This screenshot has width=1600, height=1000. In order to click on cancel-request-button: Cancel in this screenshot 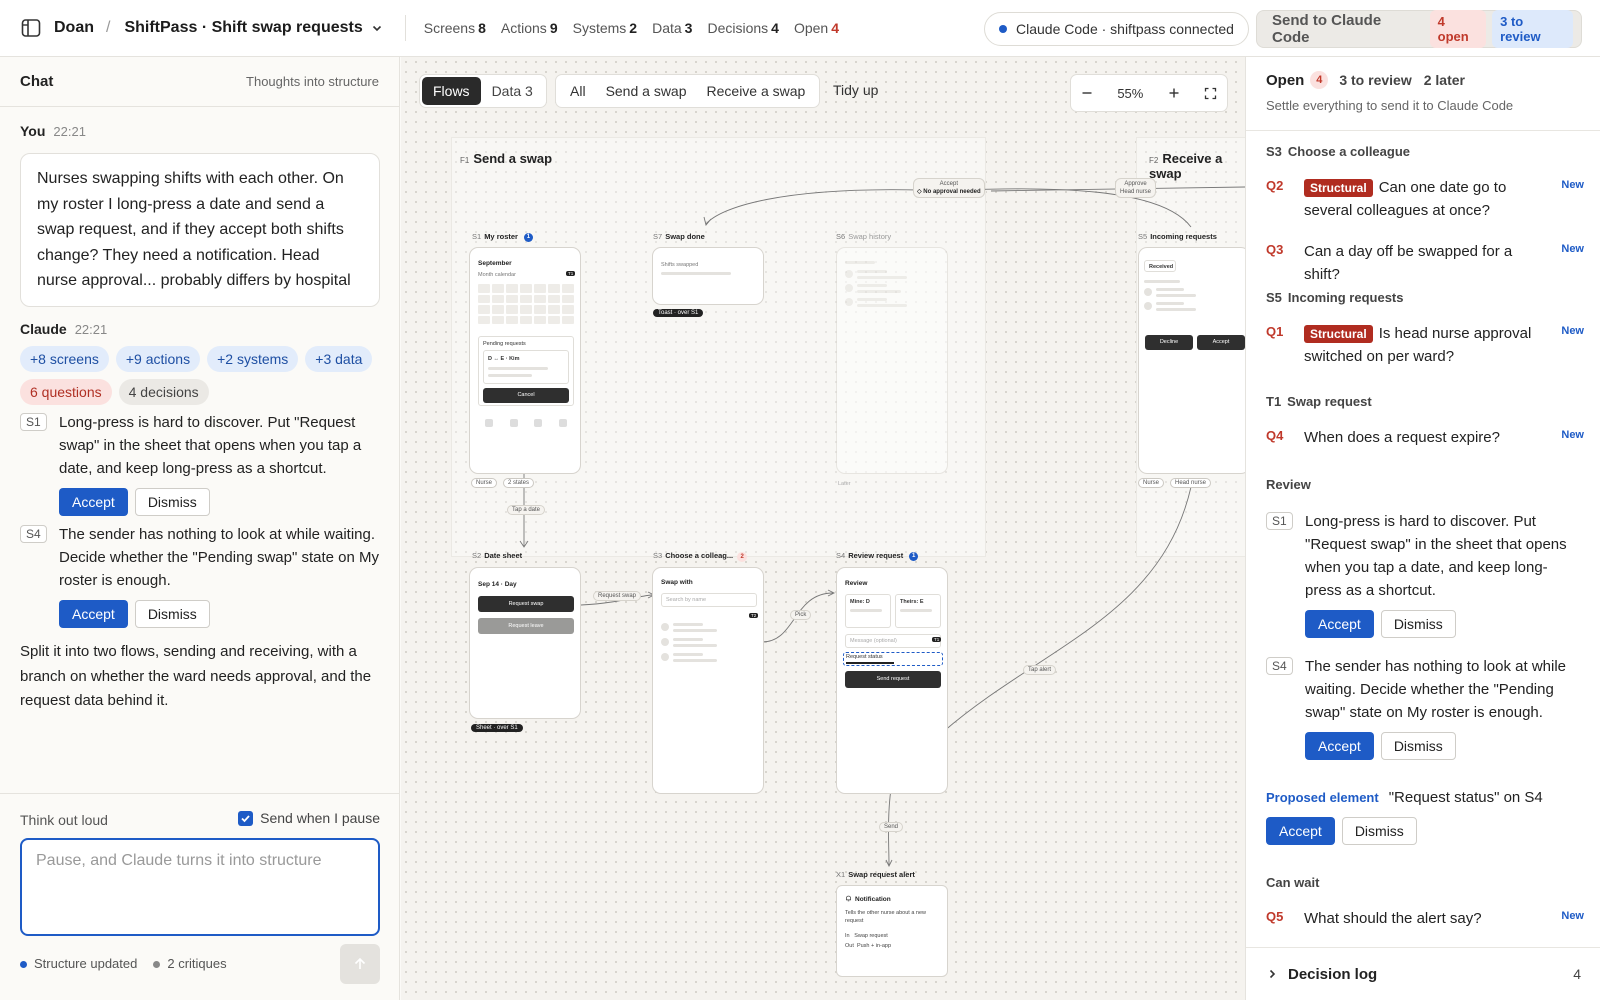, I will do `click(526, 395)`.